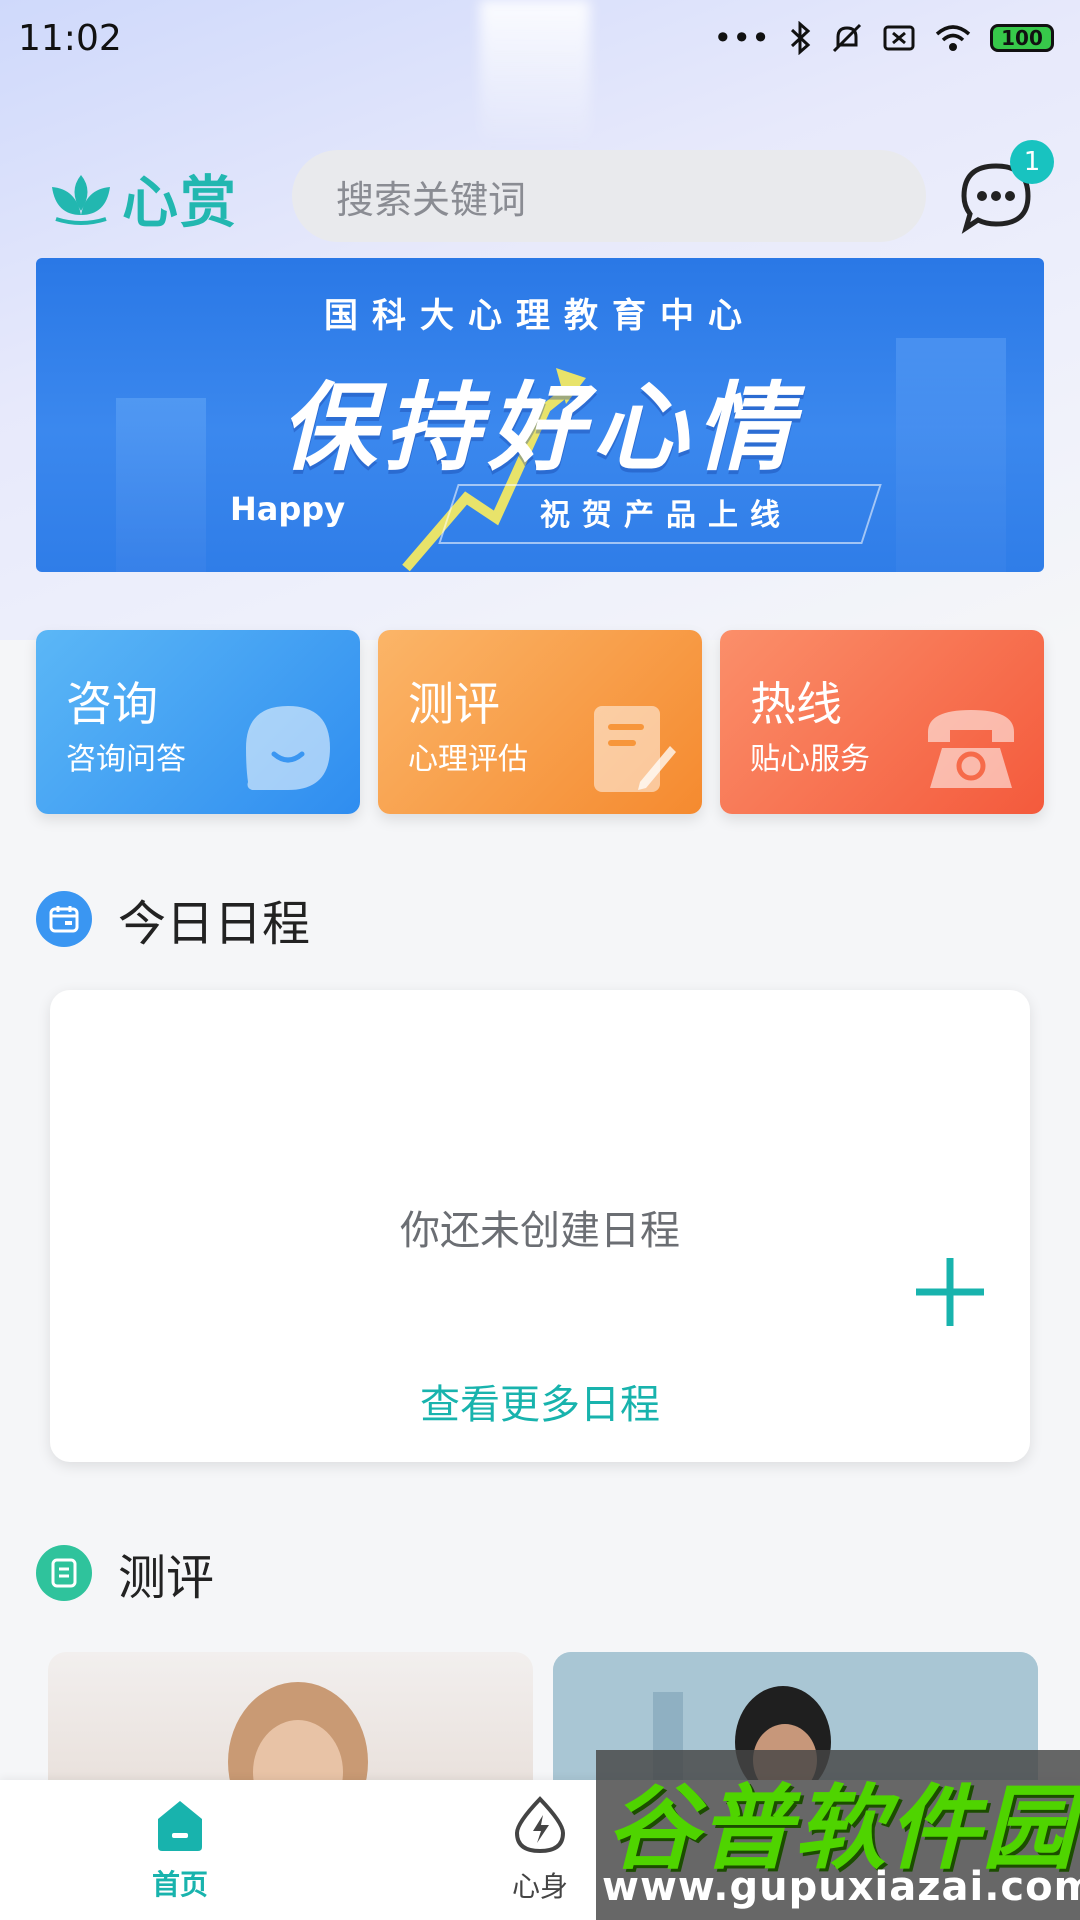 The height and width of the screenshot is (1920, 1080). Describe the element at coordinates (454, 704) in the screenshot. I see `card-title: 测评` at that location.